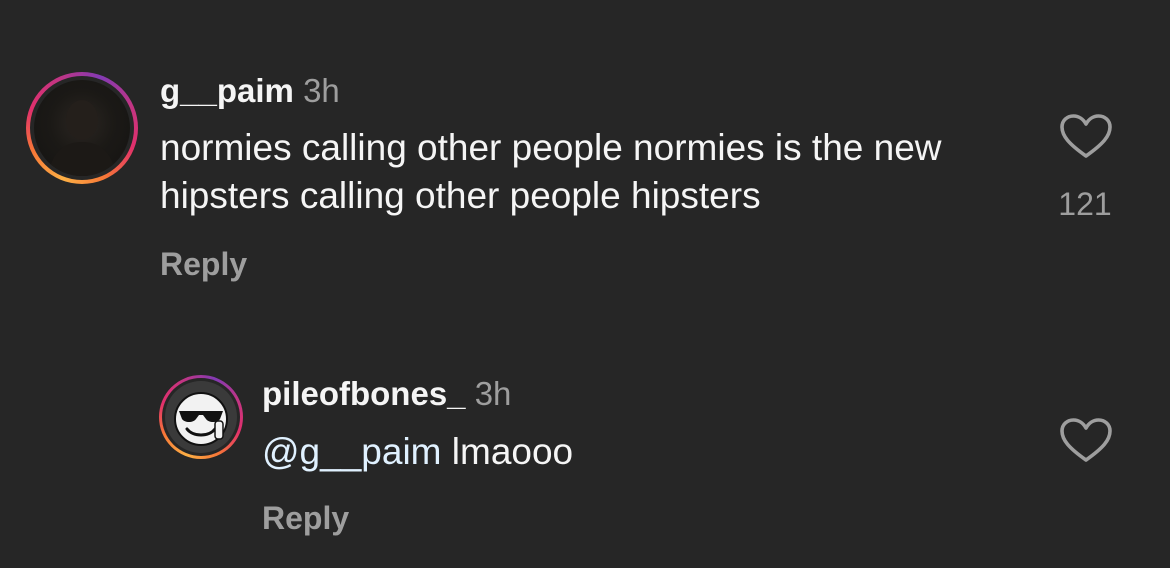  I want to click on comment-text: @g__paim lmaooo, so click(417, 452).